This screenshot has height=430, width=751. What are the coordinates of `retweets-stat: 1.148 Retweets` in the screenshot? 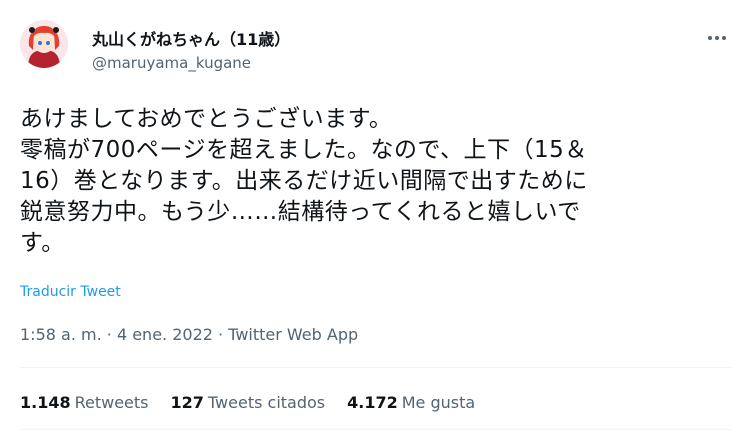 It's located at (84, 402).